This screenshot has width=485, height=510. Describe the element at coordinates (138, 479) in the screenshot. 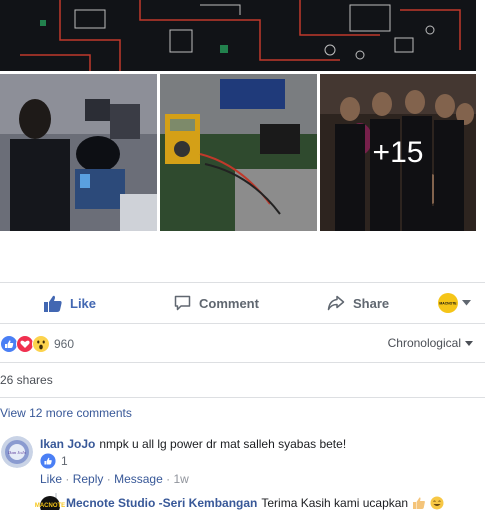

I see `comment-message-link: Message` at that location.